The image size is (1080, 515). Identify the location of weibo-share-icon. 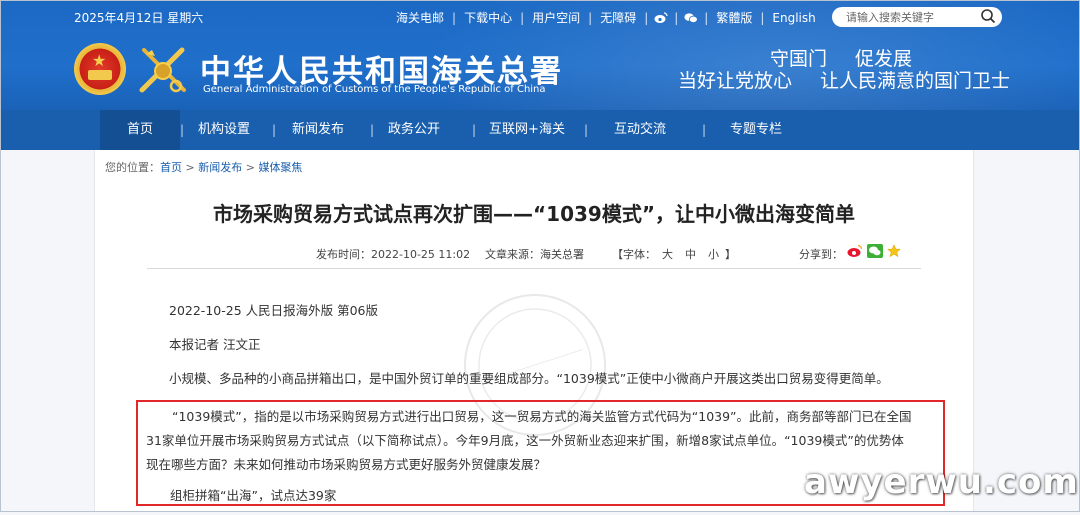
(855, 252).